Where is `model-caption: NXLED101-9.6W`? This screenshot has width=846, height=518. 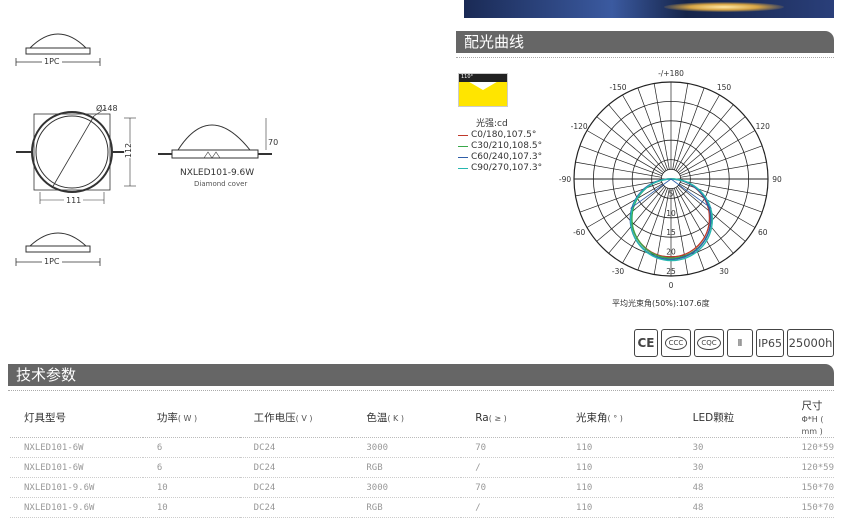
model-caption: NXLED101-9.6W is located at coordinates (217, 173).